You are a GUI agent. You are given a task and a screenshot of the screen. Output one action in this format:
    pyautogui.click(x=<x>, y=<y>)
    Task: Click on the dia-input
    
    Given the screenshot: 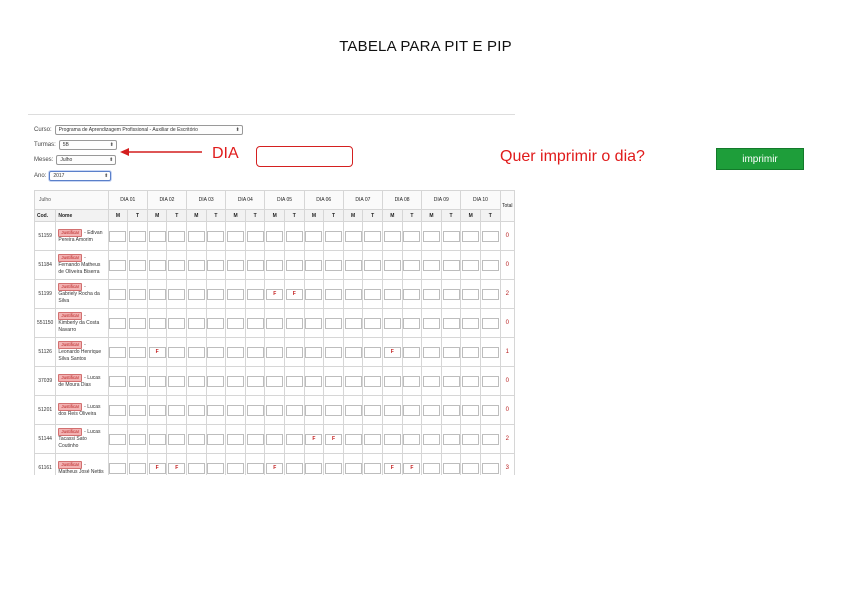 What is the action you would take?
    pyautogui.click(x=304, y=156)
    